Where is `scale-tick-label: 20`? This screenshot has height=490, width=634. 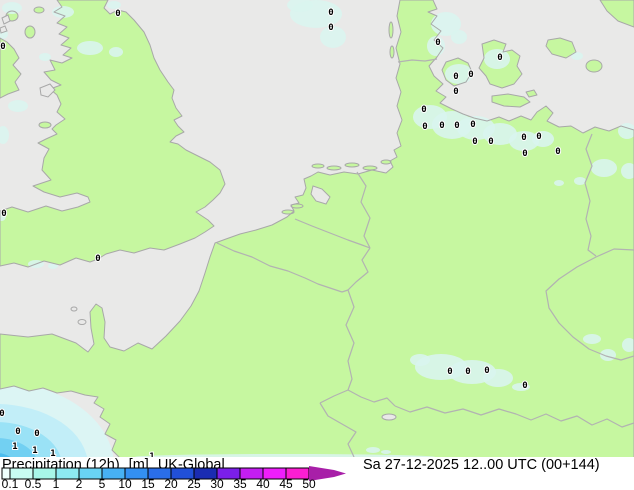
scale-tick-label: 20 is located at coordinates (171, 483).